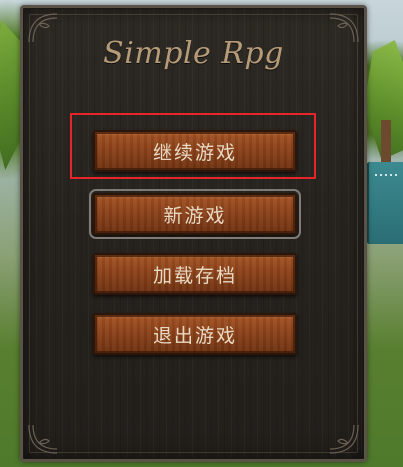 The image size is (403, 467). I want to click on load-save-button: 加载存档, so click(195, 274).